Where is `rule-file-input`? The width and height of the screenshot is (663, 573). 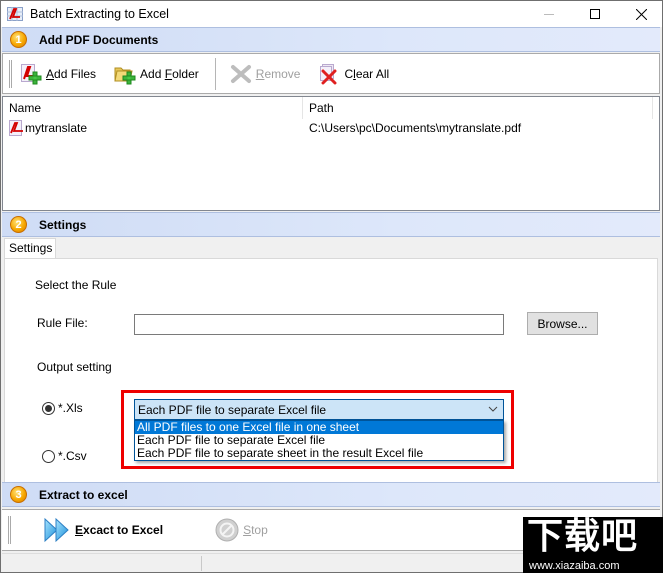 rule-file-input is located at coordinates (319, 324).